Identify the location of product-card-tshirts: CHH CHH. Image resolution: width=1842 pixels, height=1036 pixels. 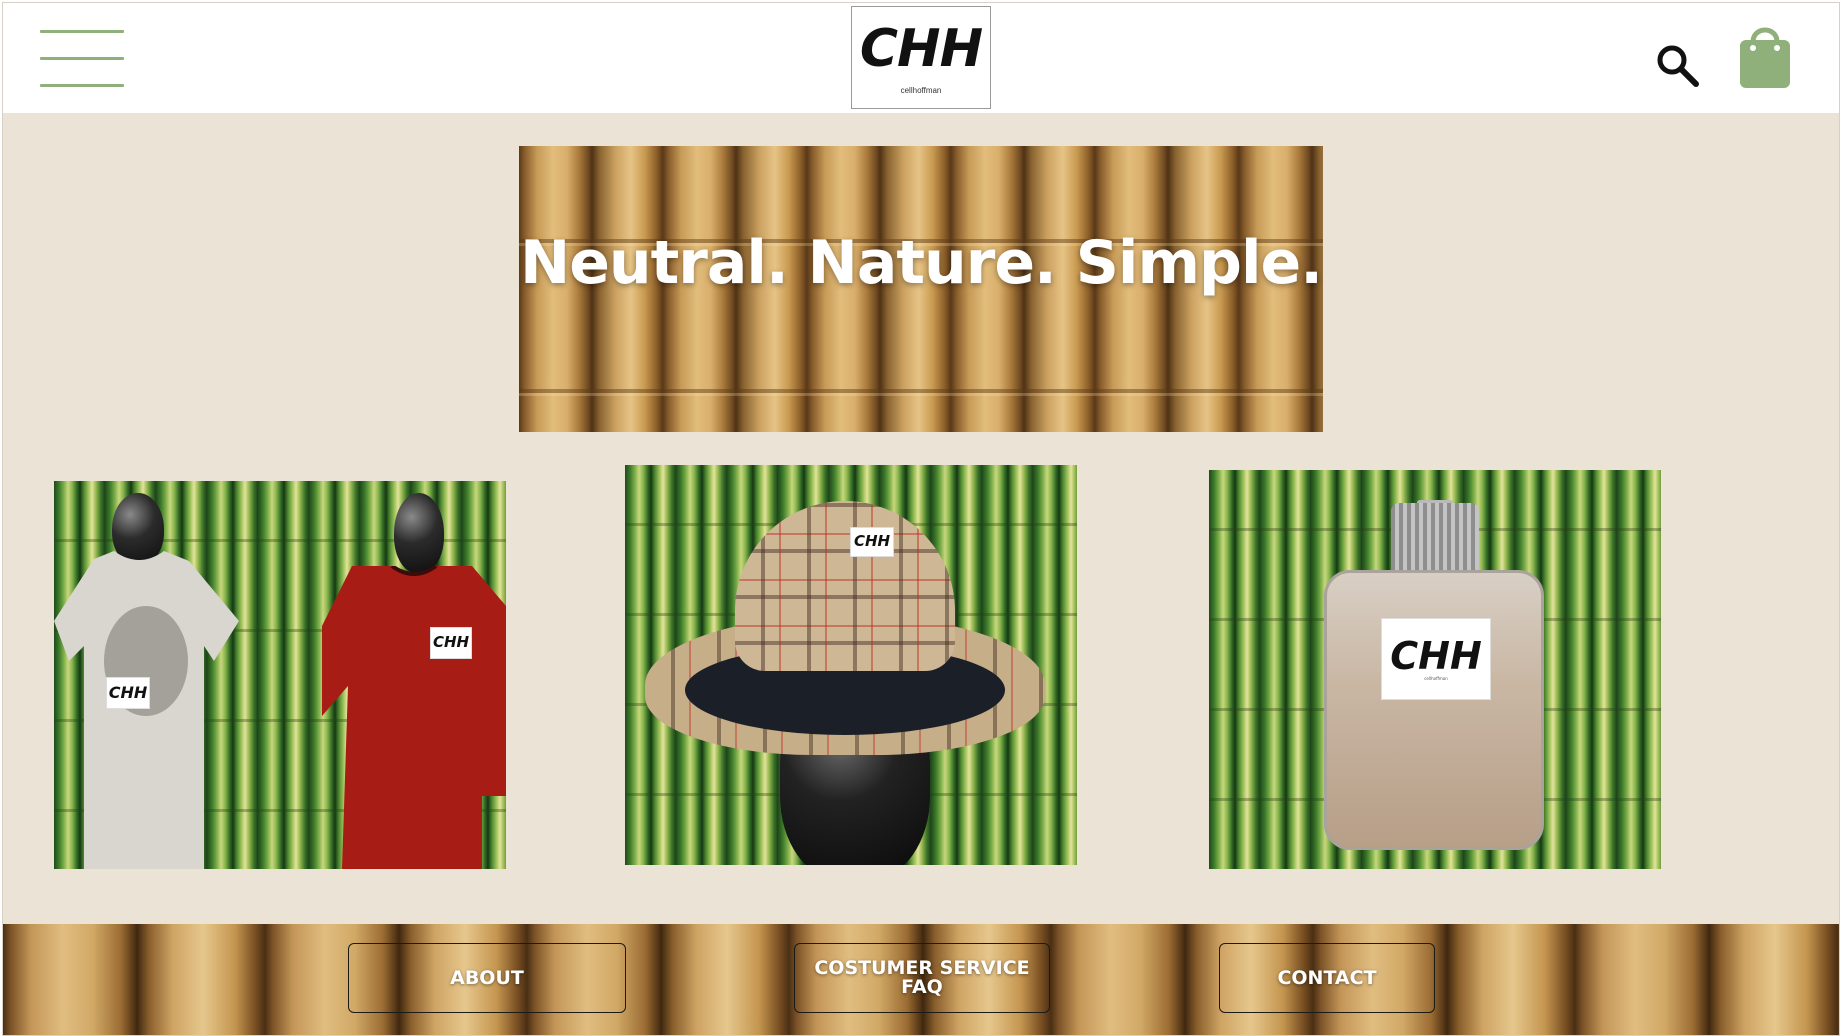
(280, 675).